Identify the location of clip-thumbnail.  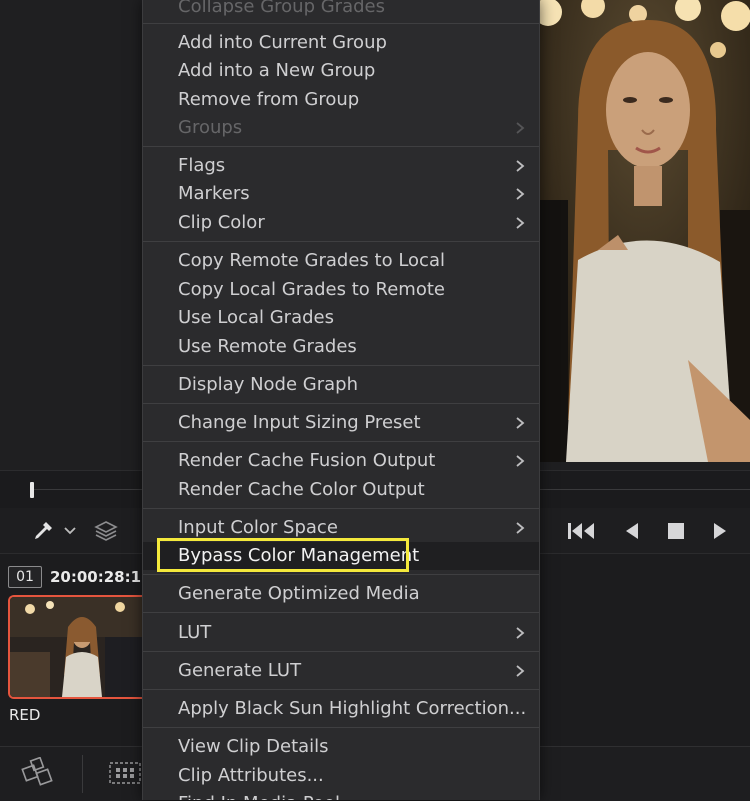
(76, 647).